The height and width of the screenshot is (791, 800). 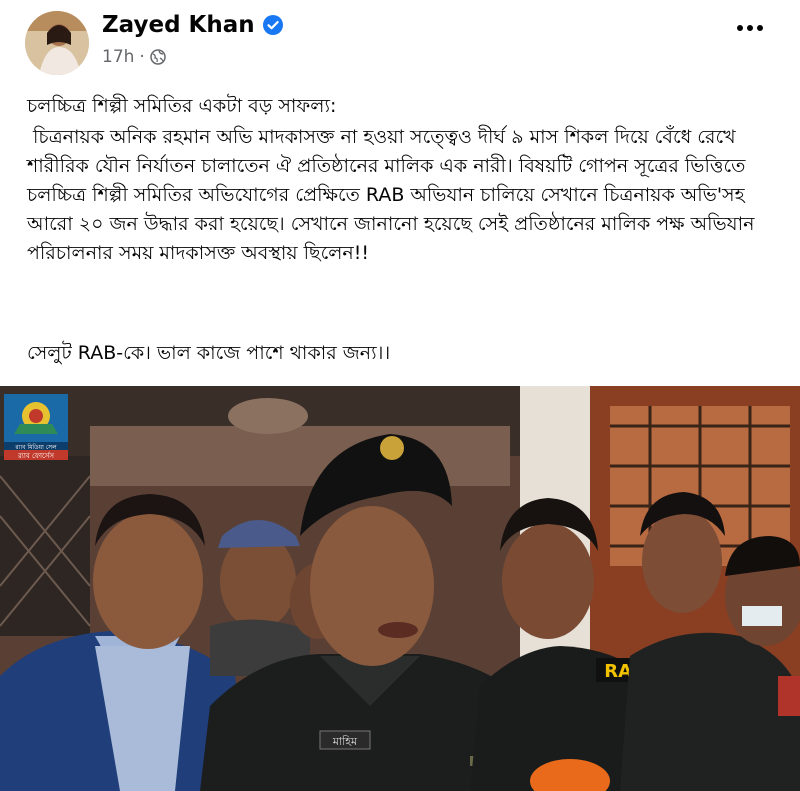 What do you see at coordinates (178, 25) in the screenshot?
I see `author-name: Zayed Khan` at bounding box center [178, 25].